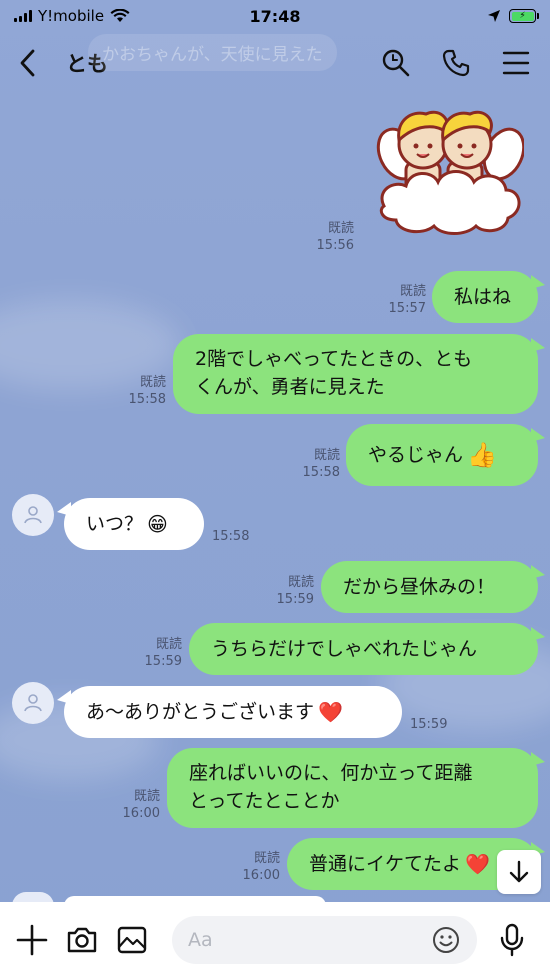 The height and width of the screenshot is (978, 550). I want to click on camera-button, so click(82, 940).